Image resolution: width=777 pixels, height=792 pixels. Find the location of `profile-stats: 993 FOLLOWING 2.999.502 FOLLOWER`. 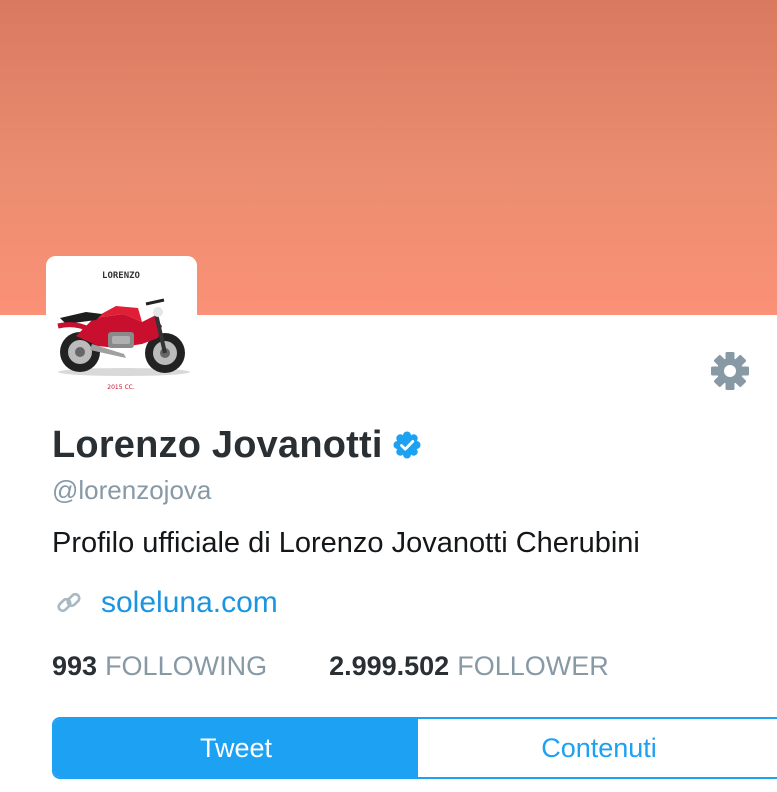

profile-stats: 993 FOLLOWING 2.999.502 FOLLOWER is located at coordinates (330, 666).